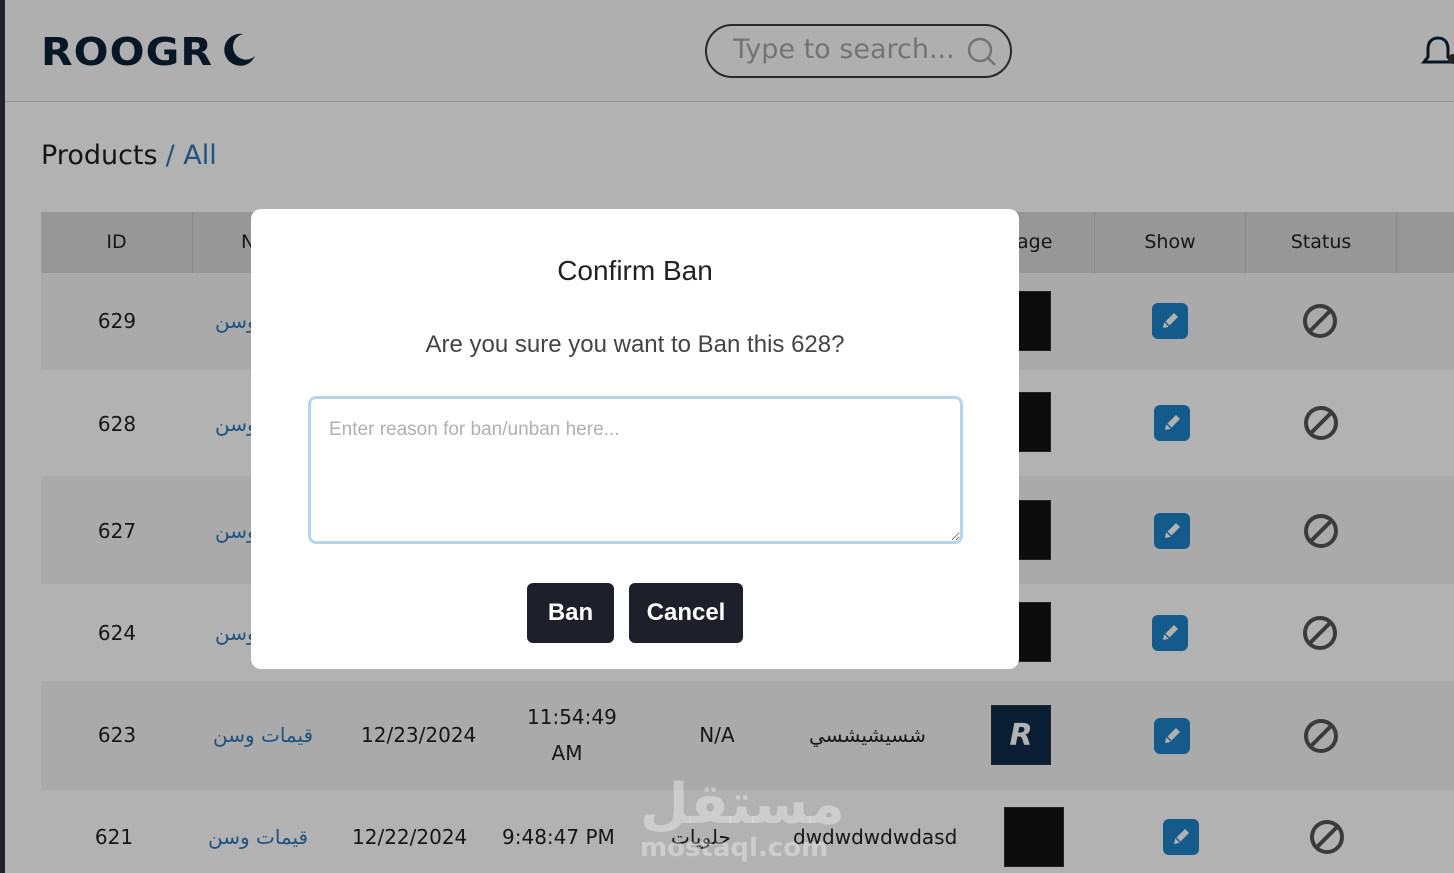 This screenshot has width=1454, height=873. Describe the element at coordinates (635, 270) in the screenshot. I see `dialog-title: Confirm Ban` at that location.